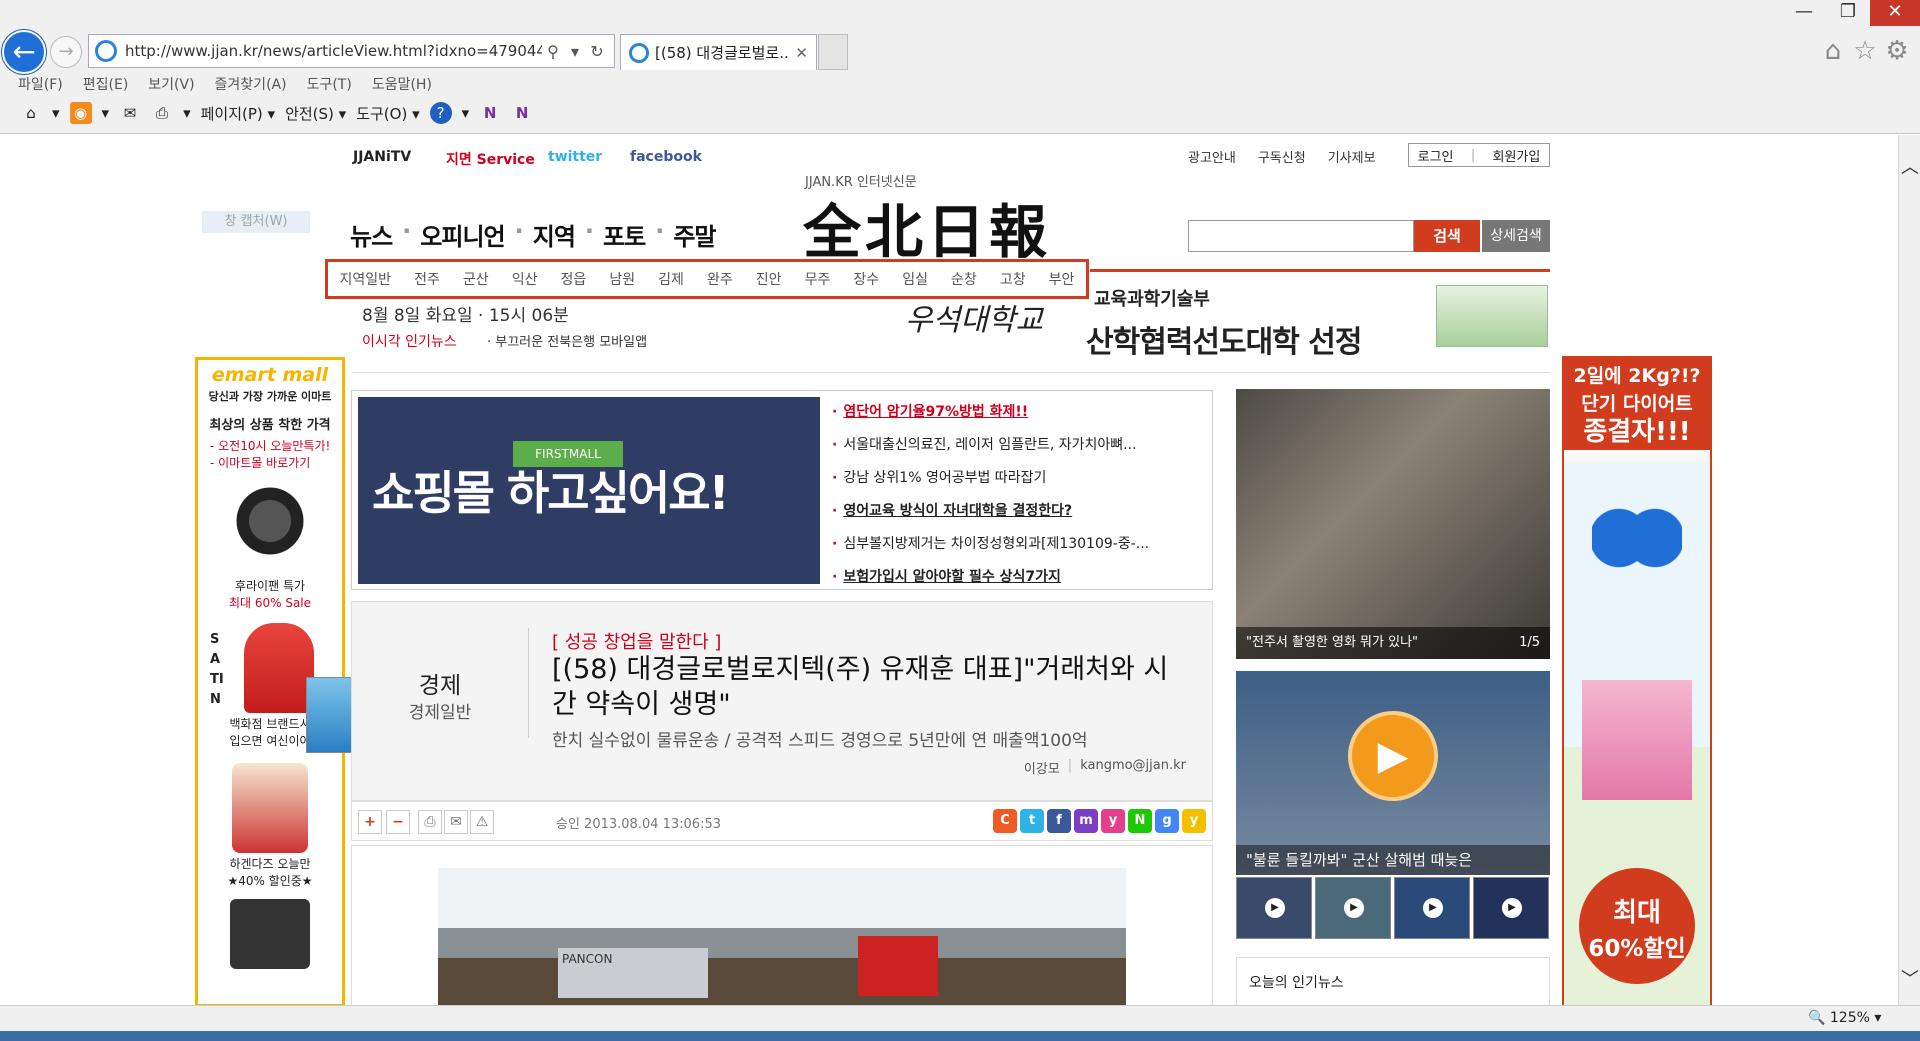 The width and height of the screenshot is (1920, 1041). Describe the element at coordinates (1804, 13) in the screenshot. I see `minimize-button: —` at that location.